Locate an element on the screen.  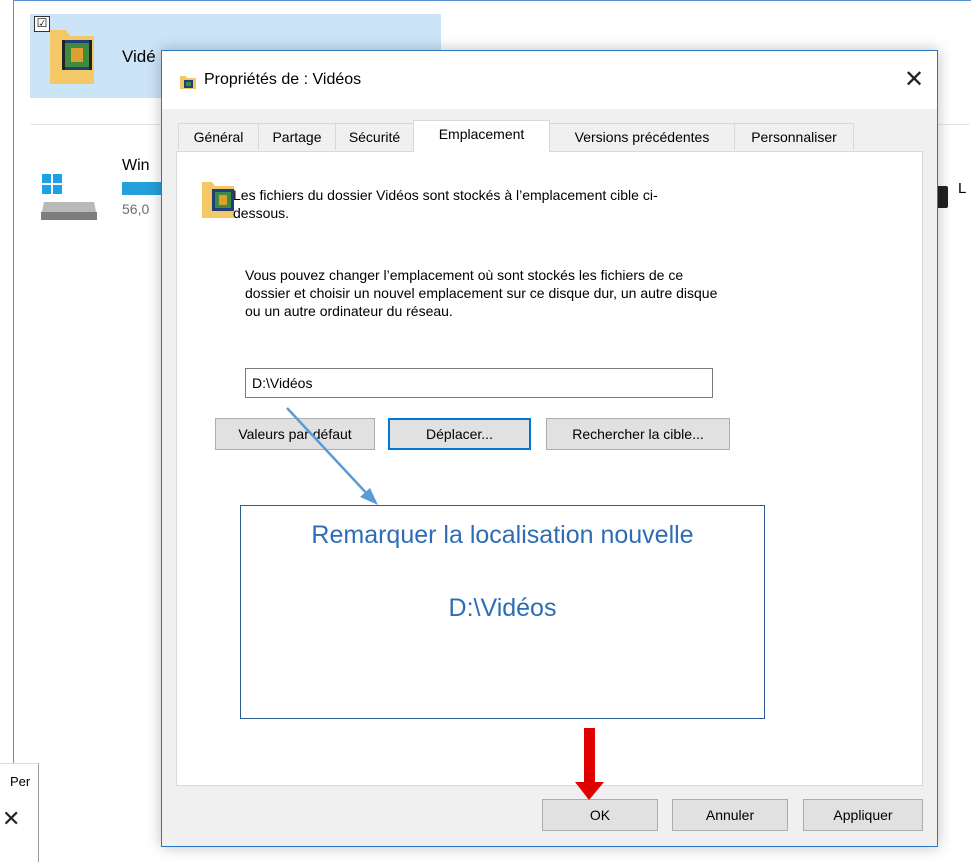
tab-location: Emplacement is located at coordinates (481, 136).